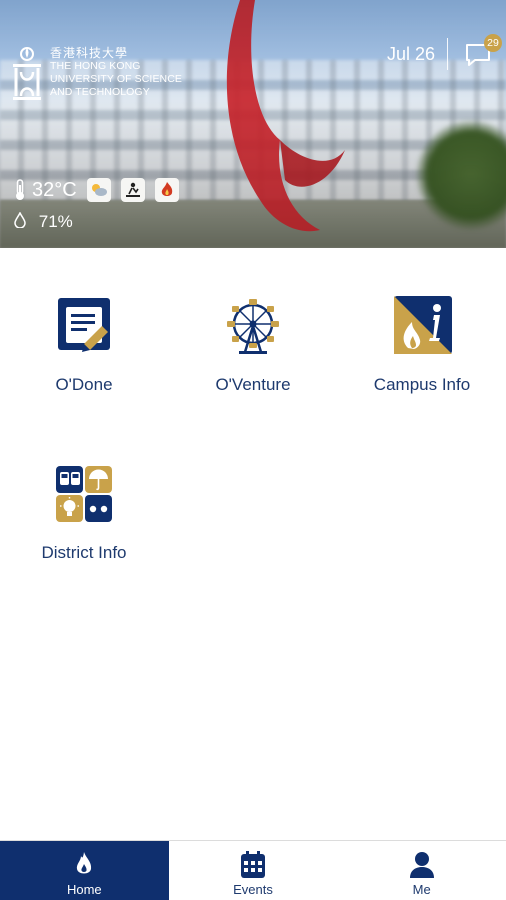 This screenshot has height=900, width=506. What do you see at coordinates (20, 189) in the screenshot?
I see `thermometer-icon` at bounding box center [20, 189].